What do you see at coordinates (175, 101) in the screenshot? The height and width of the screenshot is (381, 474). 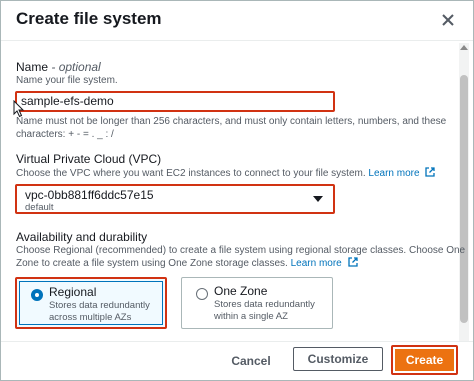 I see `file-system-name-input: sample-efs-demo` at bounding box center [175, 101].